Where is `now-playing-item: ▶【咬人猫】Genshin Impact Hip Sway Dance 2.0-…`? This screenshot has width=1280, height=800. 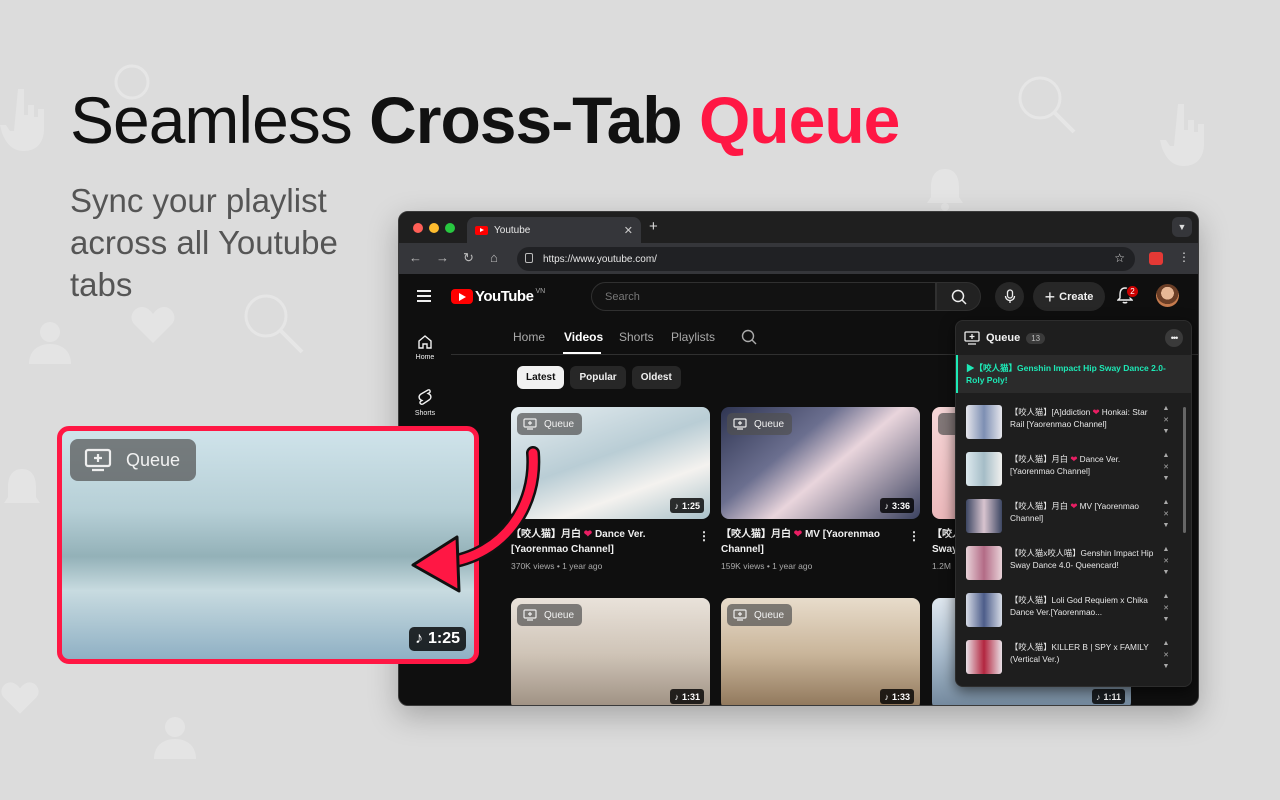
now-playing-item: ▶【咬人猫】Genshin Impact Hip Sway Dance 2.0-… is located at coordinates (1073, 374).